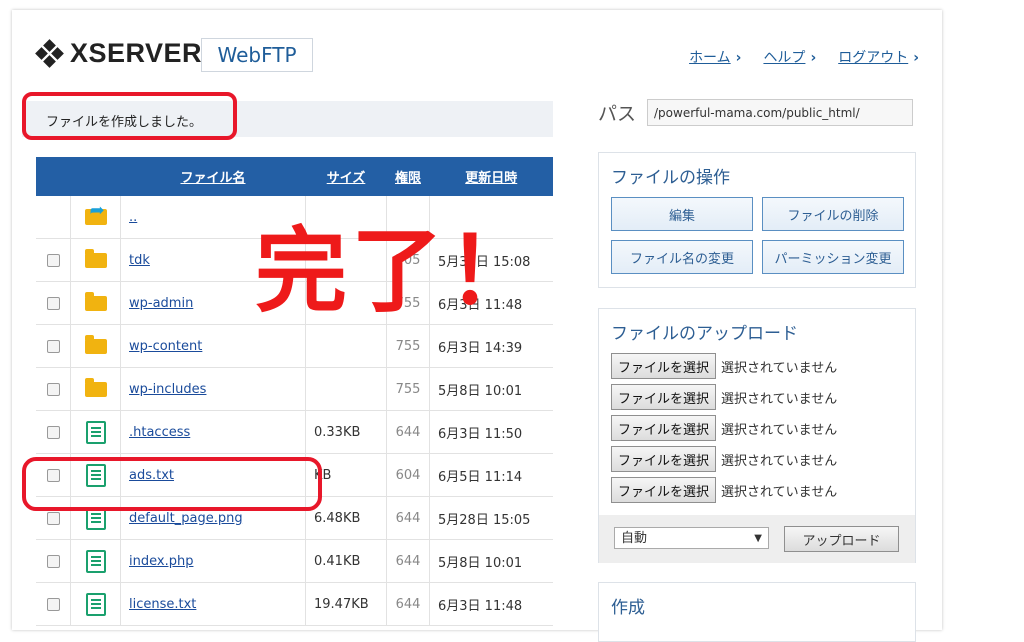  What do you see at coordinates (95, 212) in the screenshot?
I see `parent-folder-icon` at bounding box center [95, 212].